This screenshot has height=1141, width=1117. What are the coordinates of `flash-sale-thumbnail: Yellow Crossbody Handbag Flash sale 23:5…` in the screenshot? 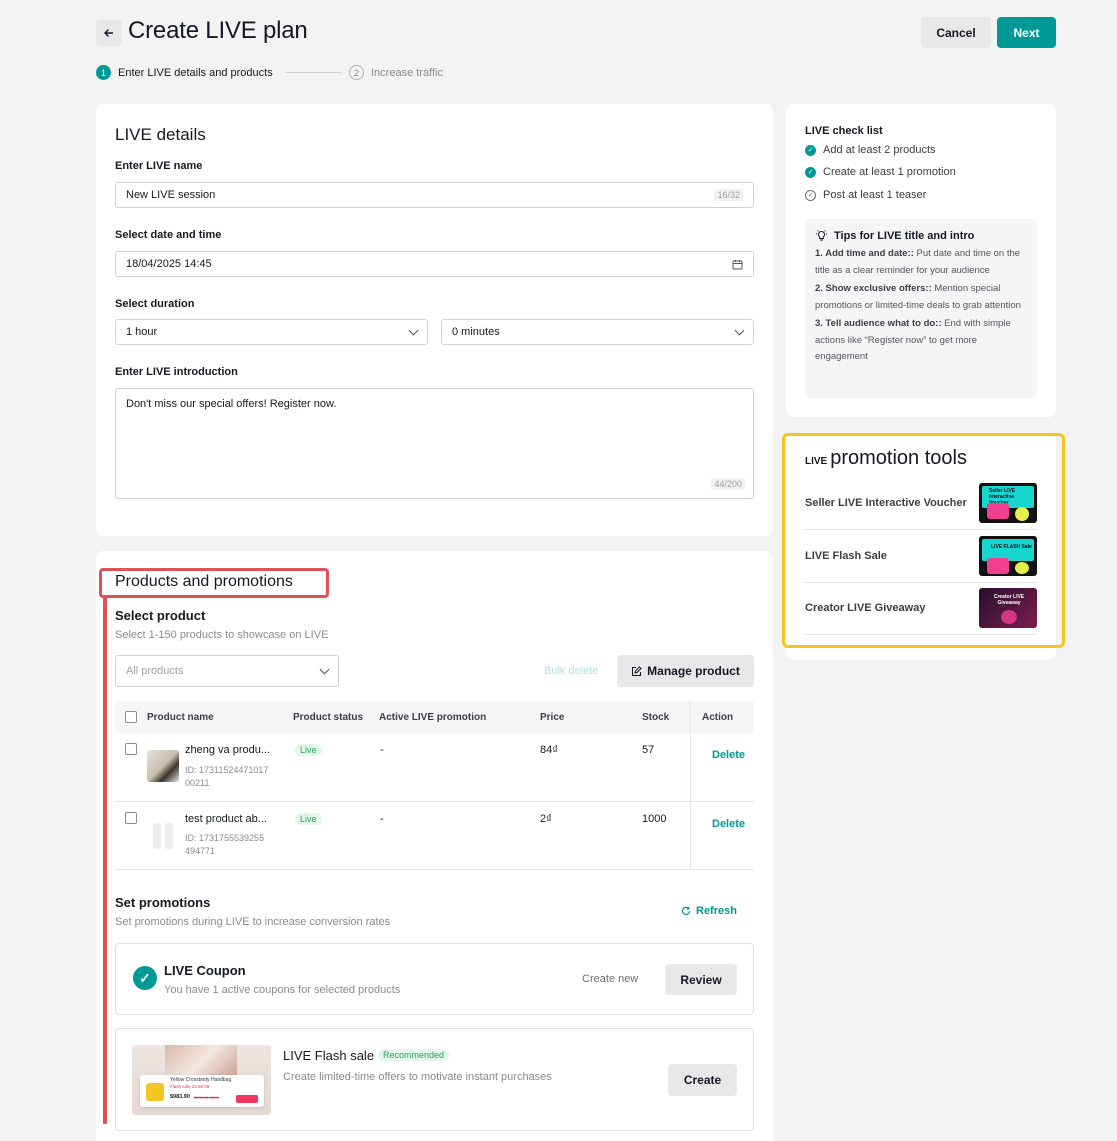 It's located at (201, 1080).